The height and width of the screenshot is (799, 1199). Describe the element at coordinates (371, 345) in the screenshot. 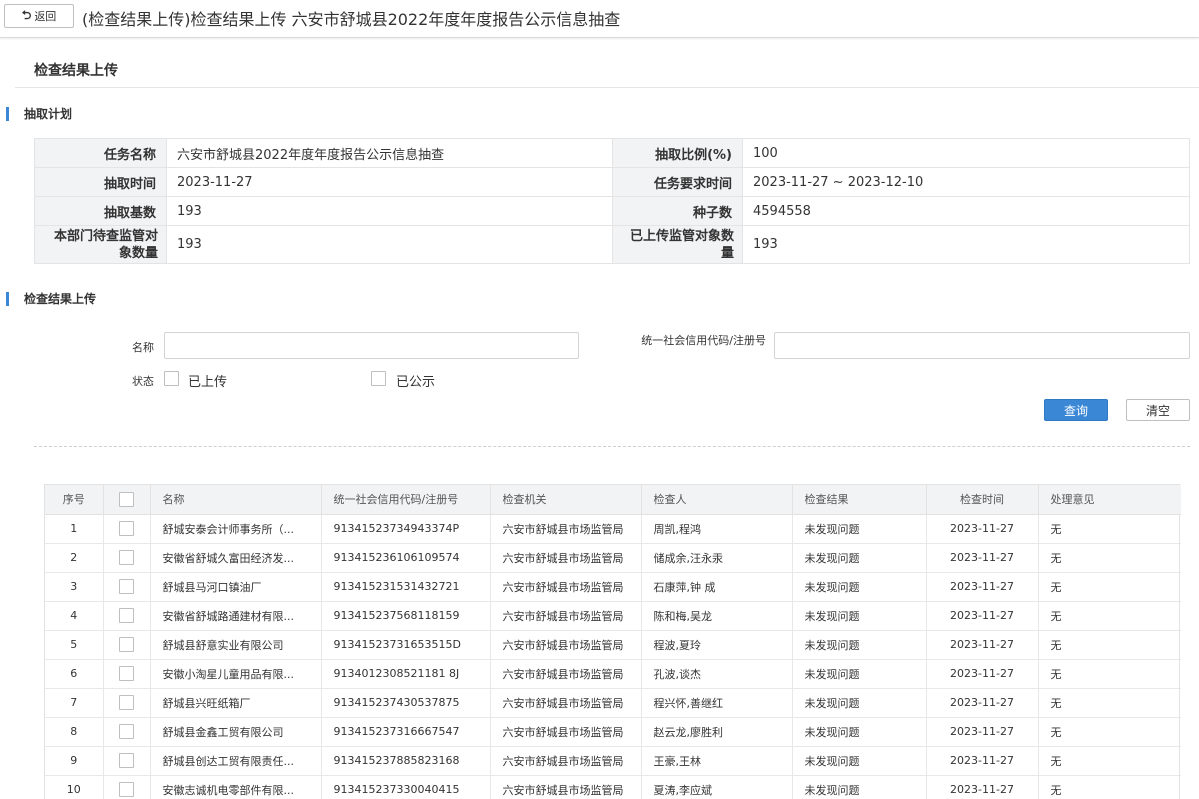

I see `name-input` at that location.